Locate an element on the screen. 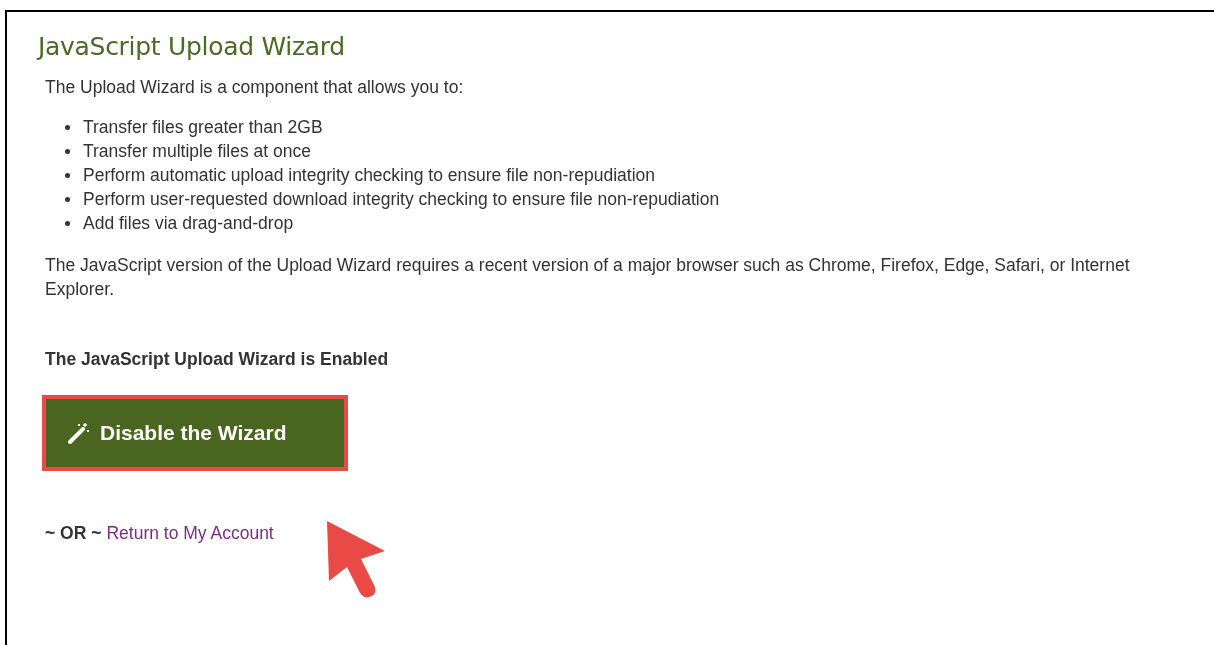 Image resolution: width=1214 pixels, height=645 pixels. feature-text: Transfer multiple files at once is located at coordinates (197, 151).